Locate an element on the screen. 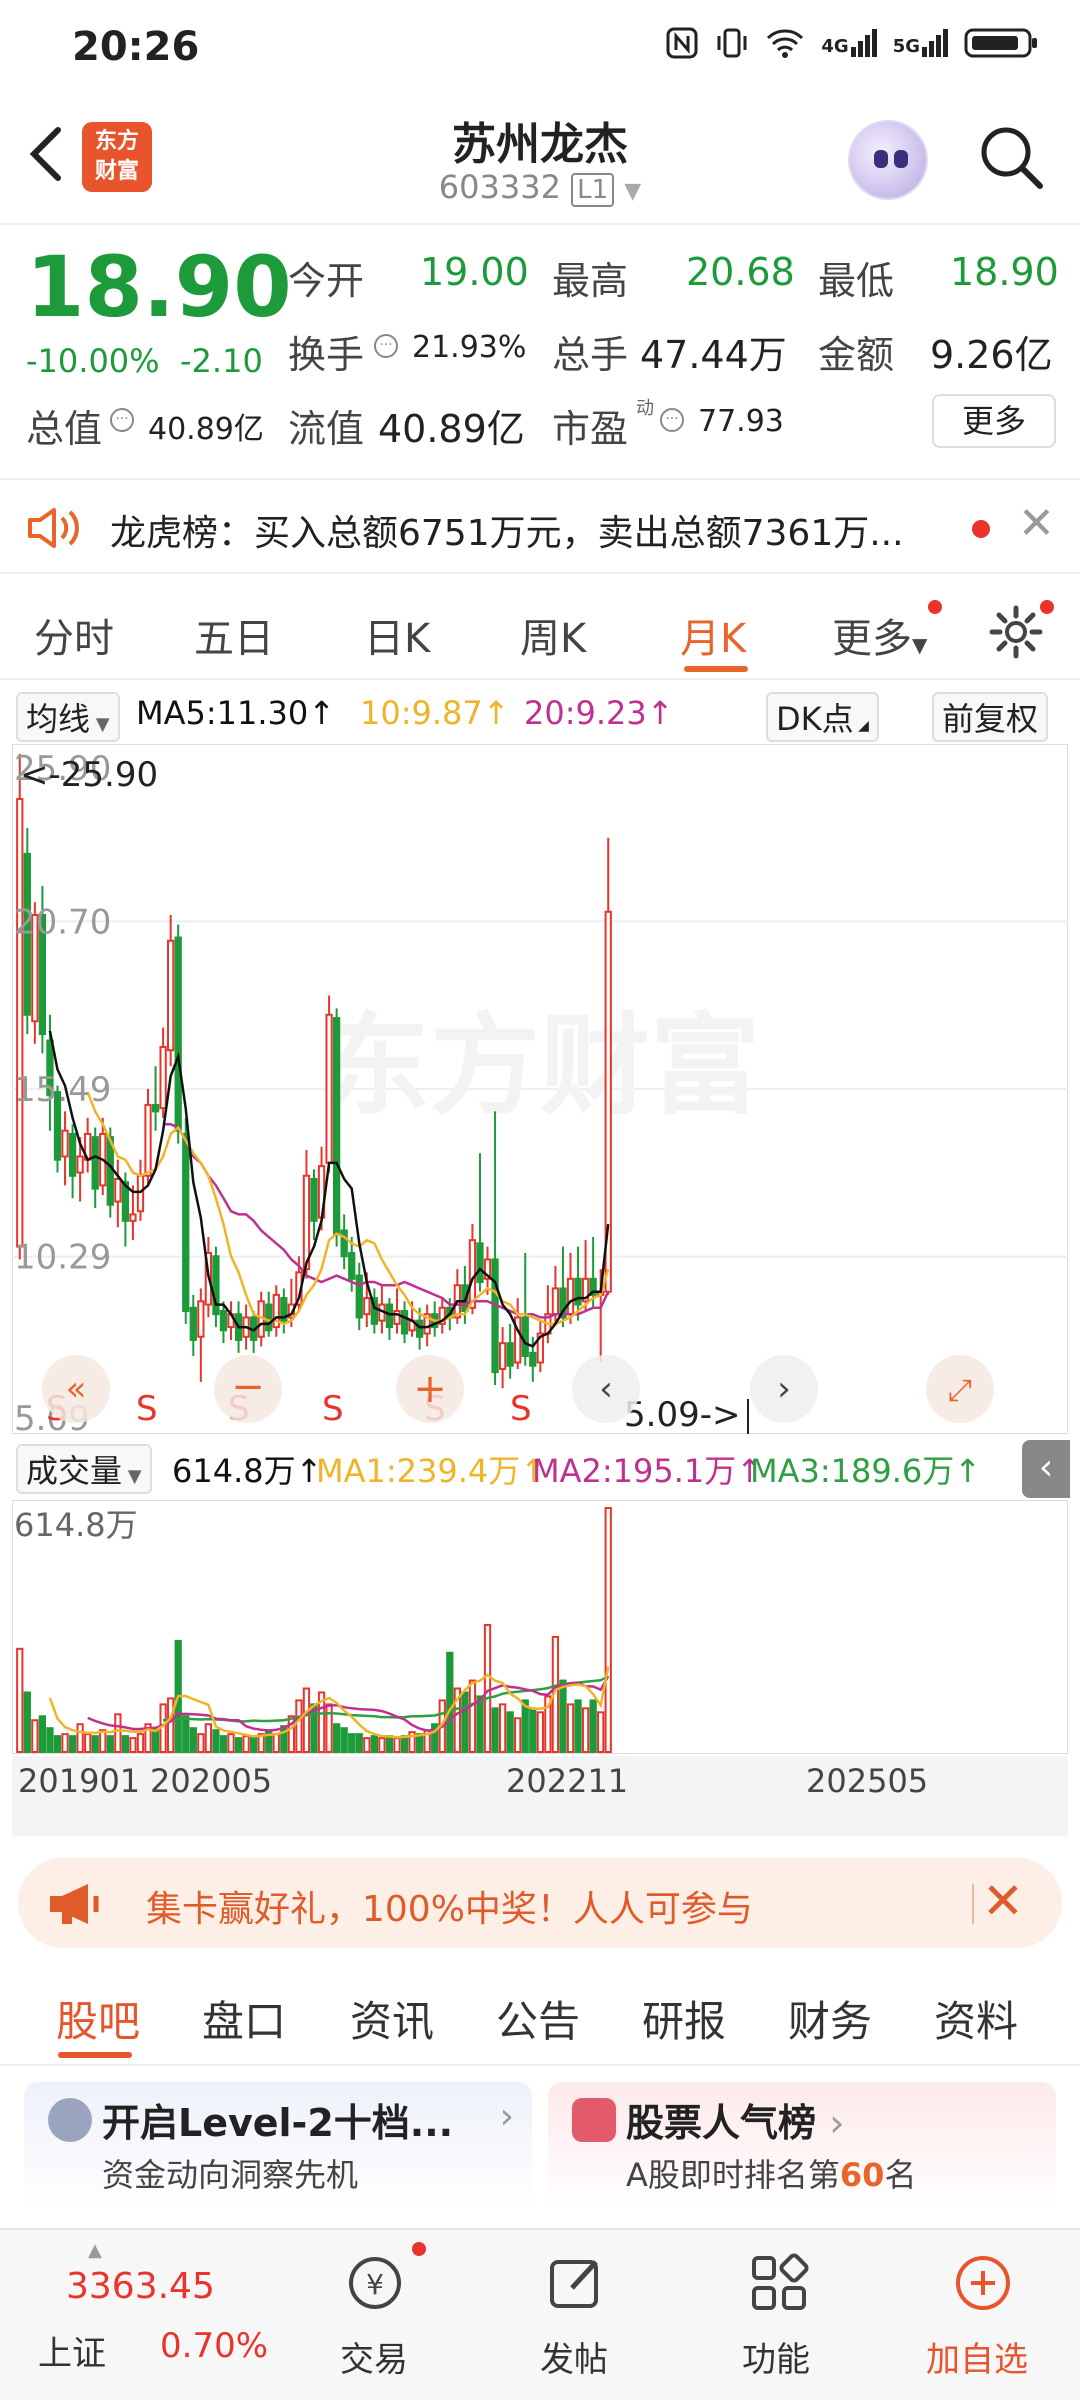 This screenshot has width=1080, height=2400. float-cap-label: 流值 is located at coordinates (326, 429).